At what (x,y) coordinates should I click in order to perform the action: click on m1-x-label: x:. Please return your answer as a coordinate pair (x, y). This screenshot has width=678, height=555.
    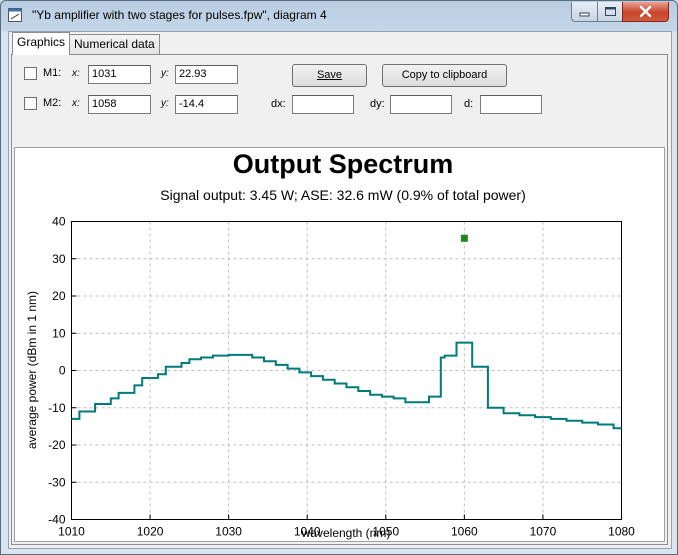
    Looking at the image, I should click on (76, 73).